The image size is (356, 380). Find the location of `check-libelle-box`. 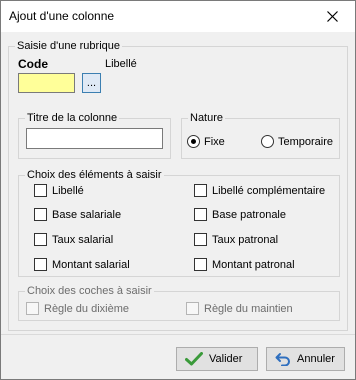

check-libelle-box is located at coordinates (40, 190).